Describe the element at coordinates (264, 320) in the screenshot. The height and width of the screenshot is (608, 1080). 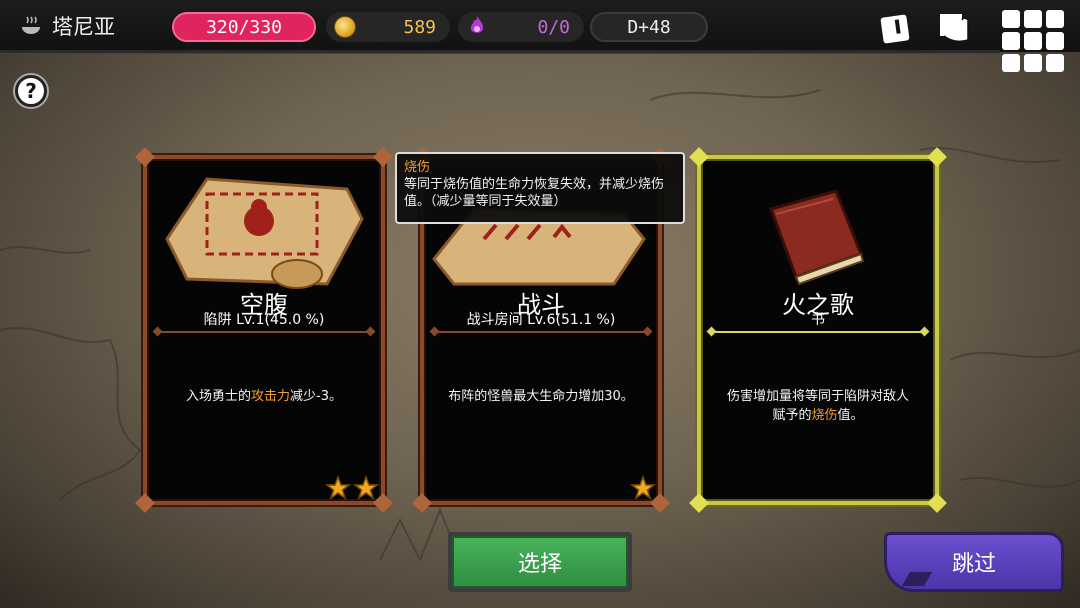
I see `card-subtitle: 陷阱 Lv.1(45.0 %)` at that location.